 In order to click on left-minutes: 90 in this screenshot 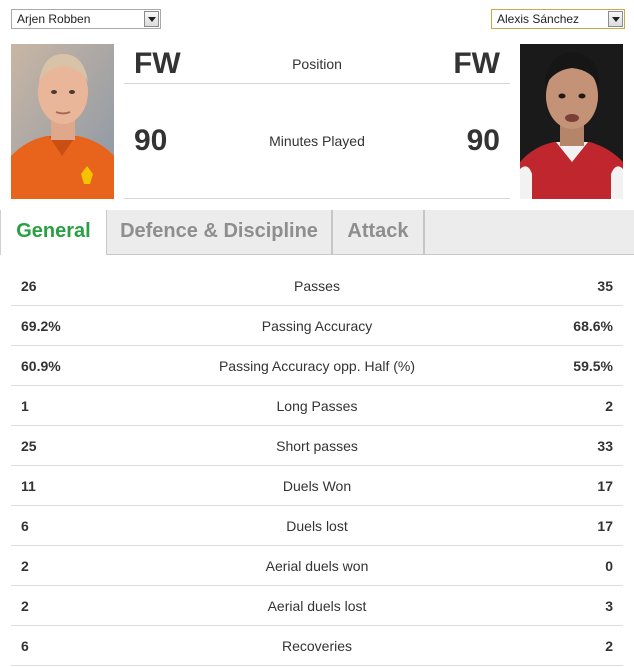, I will do `click(151, 140)`.